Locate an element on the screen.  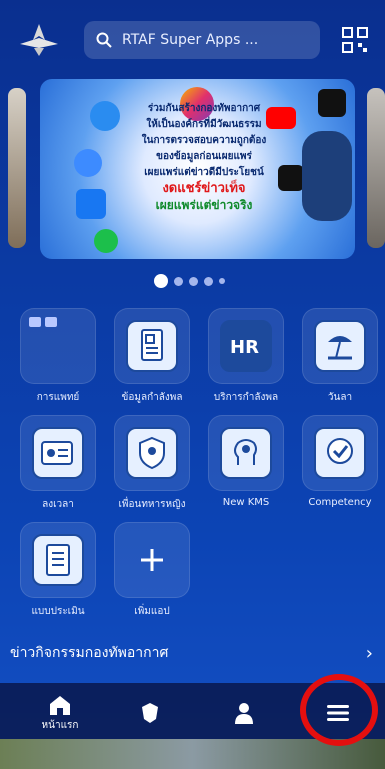
app-personnel-info is located at coordinates (152, 346).